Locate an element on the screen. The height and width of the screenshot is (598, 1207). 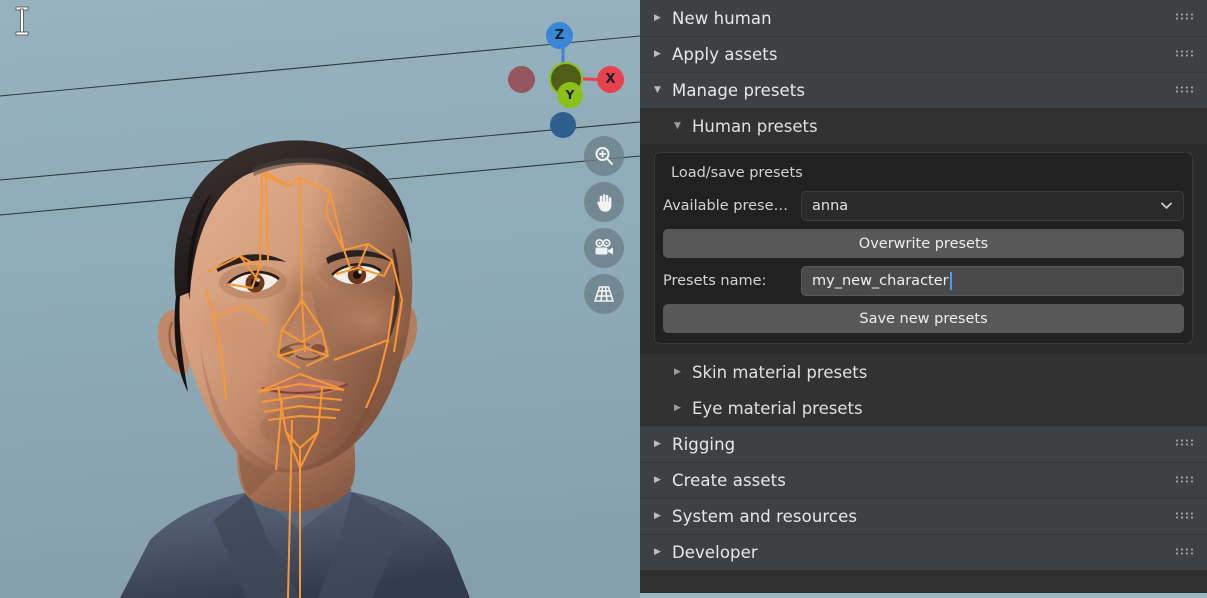
chevron-down-icon is located at coordinates (1166, 206).